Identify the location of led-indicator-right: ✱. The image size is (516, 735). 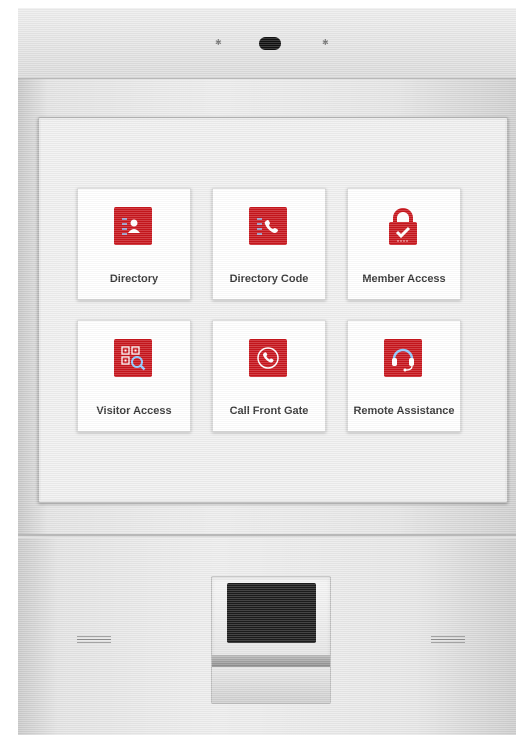
(325, 42).